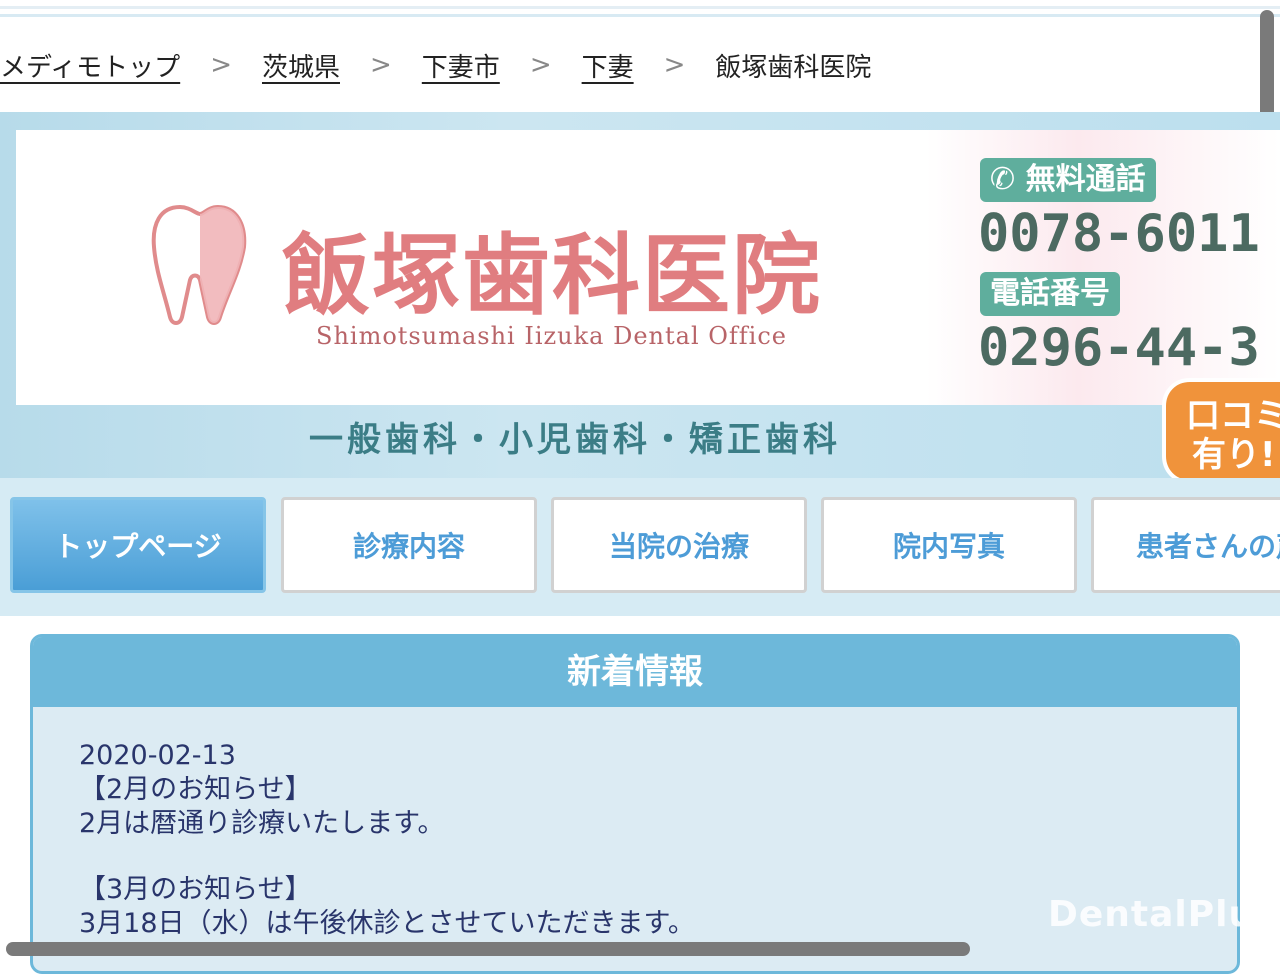 This screenshot has width=1280, height=974. What do you see at coordinates (635, 857) in the screenshot?
I see `news-spacer` at bounding box center [635, 857].